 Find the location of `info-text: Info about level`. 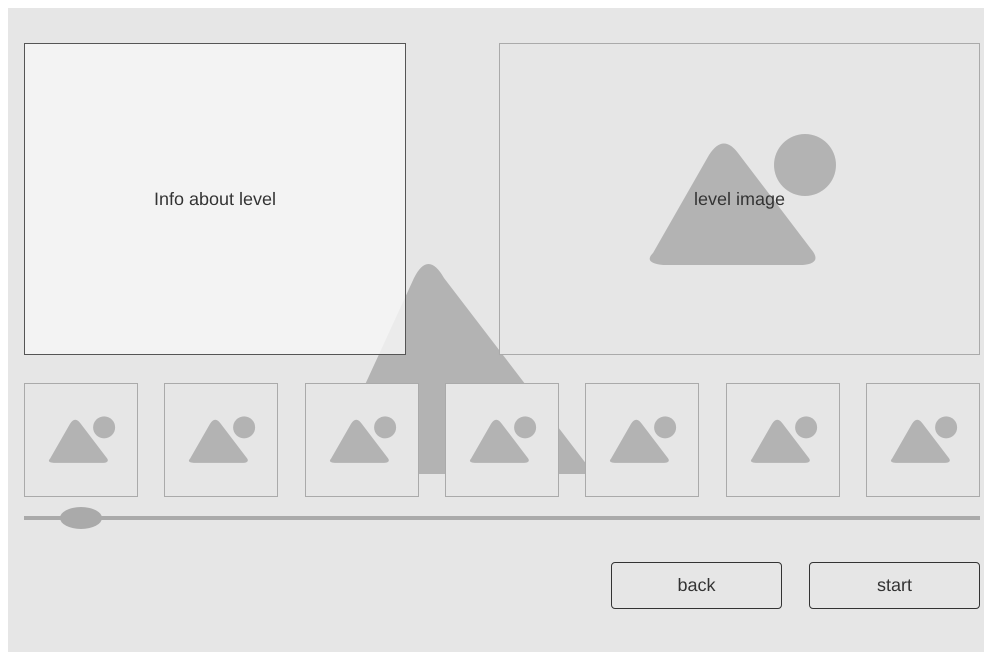

info-text: Info about level is located at coordinates (215, 199).